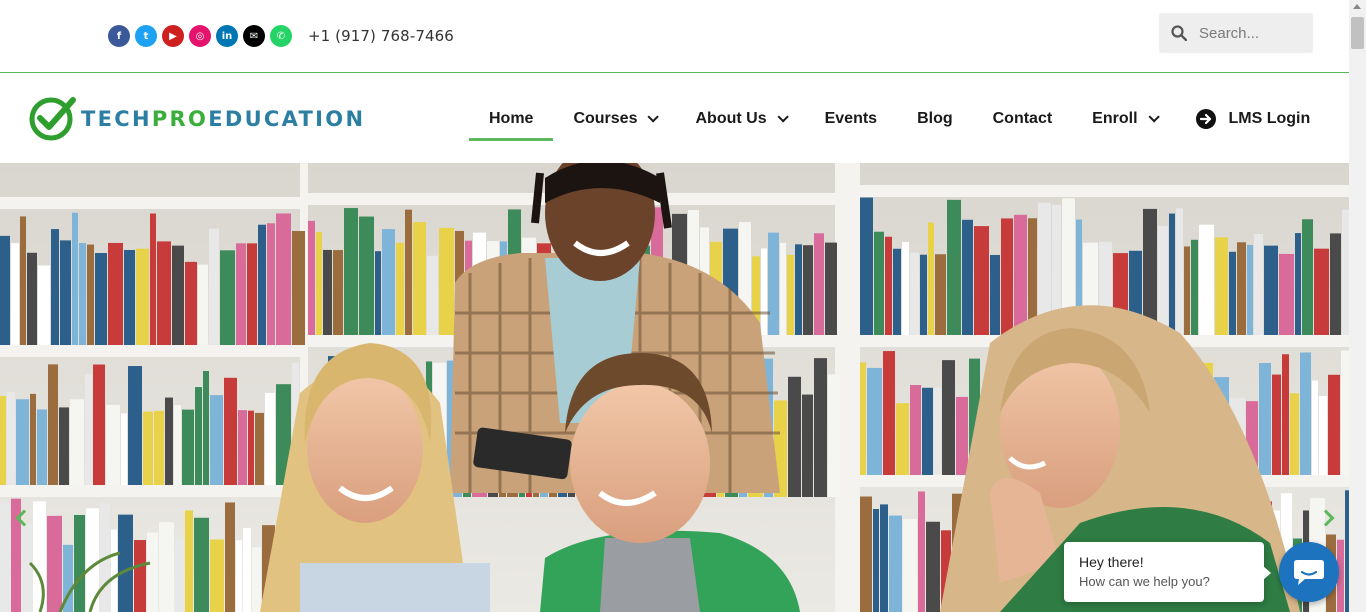 This screenshot has width=1366, height=612. I want to click on checkmark-logo-icon, so click(52, 119).